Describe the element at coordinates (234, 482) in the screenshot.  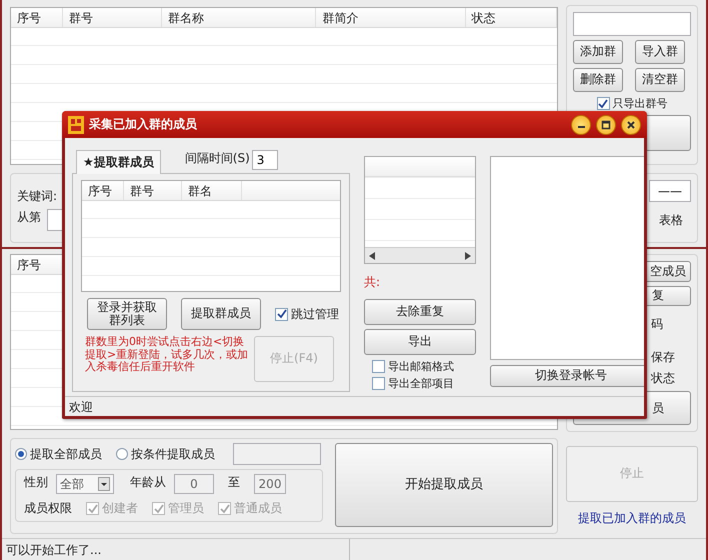
I see `age-to-label: 至` at that location.